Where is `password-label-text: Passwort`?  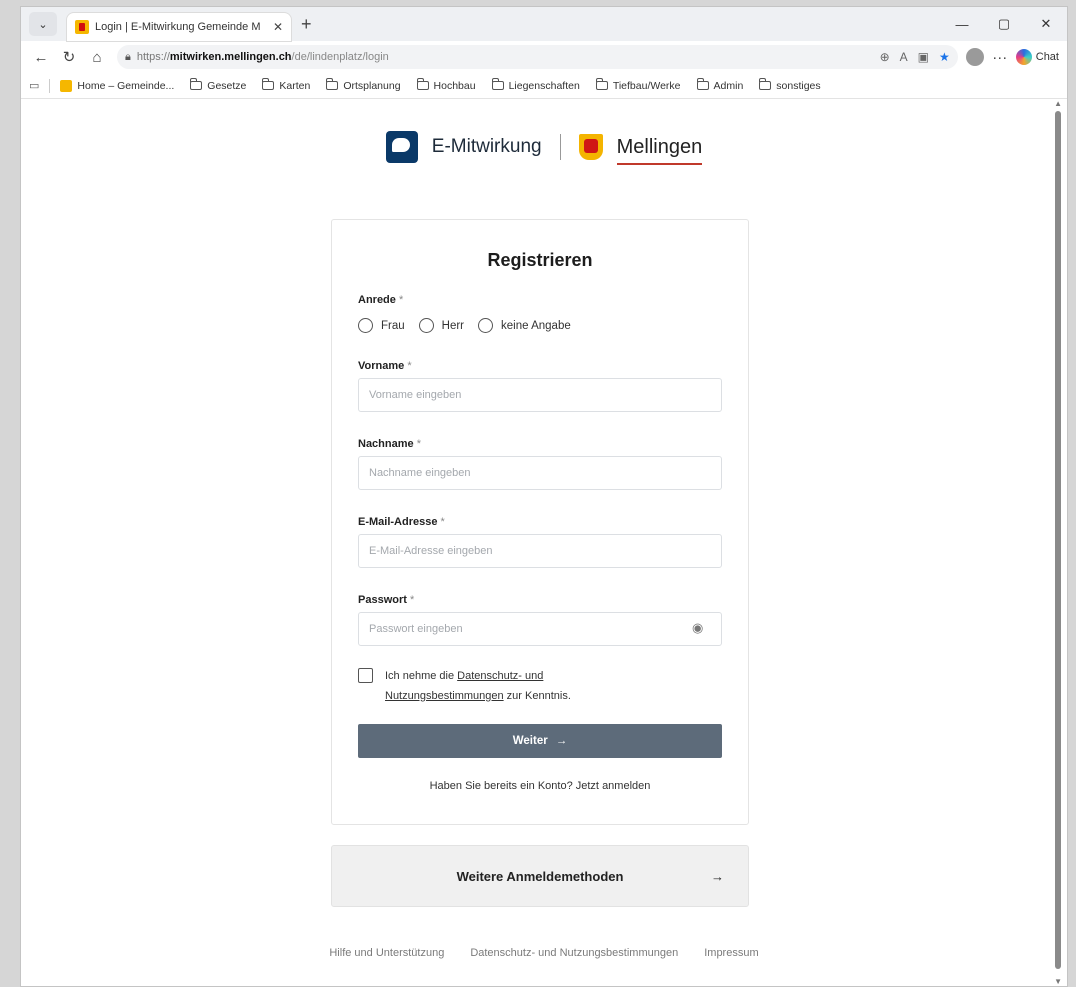 password-label-text: Passwort is located at coordinates (382, 600).